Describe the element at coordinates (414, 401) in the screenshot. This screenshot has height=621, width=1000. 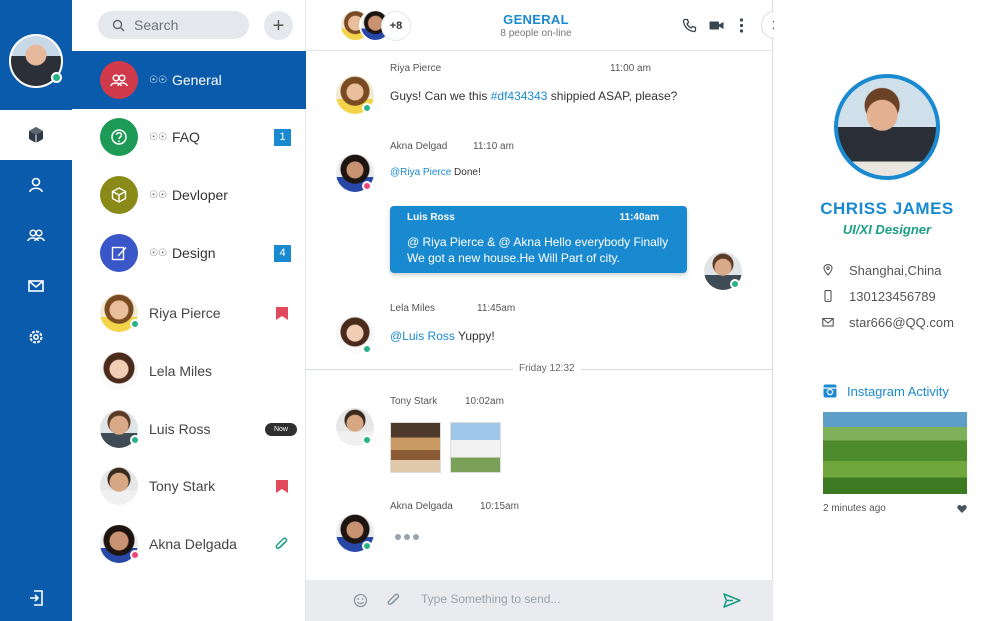
I see `message-sender: Tony Stark` at that location.